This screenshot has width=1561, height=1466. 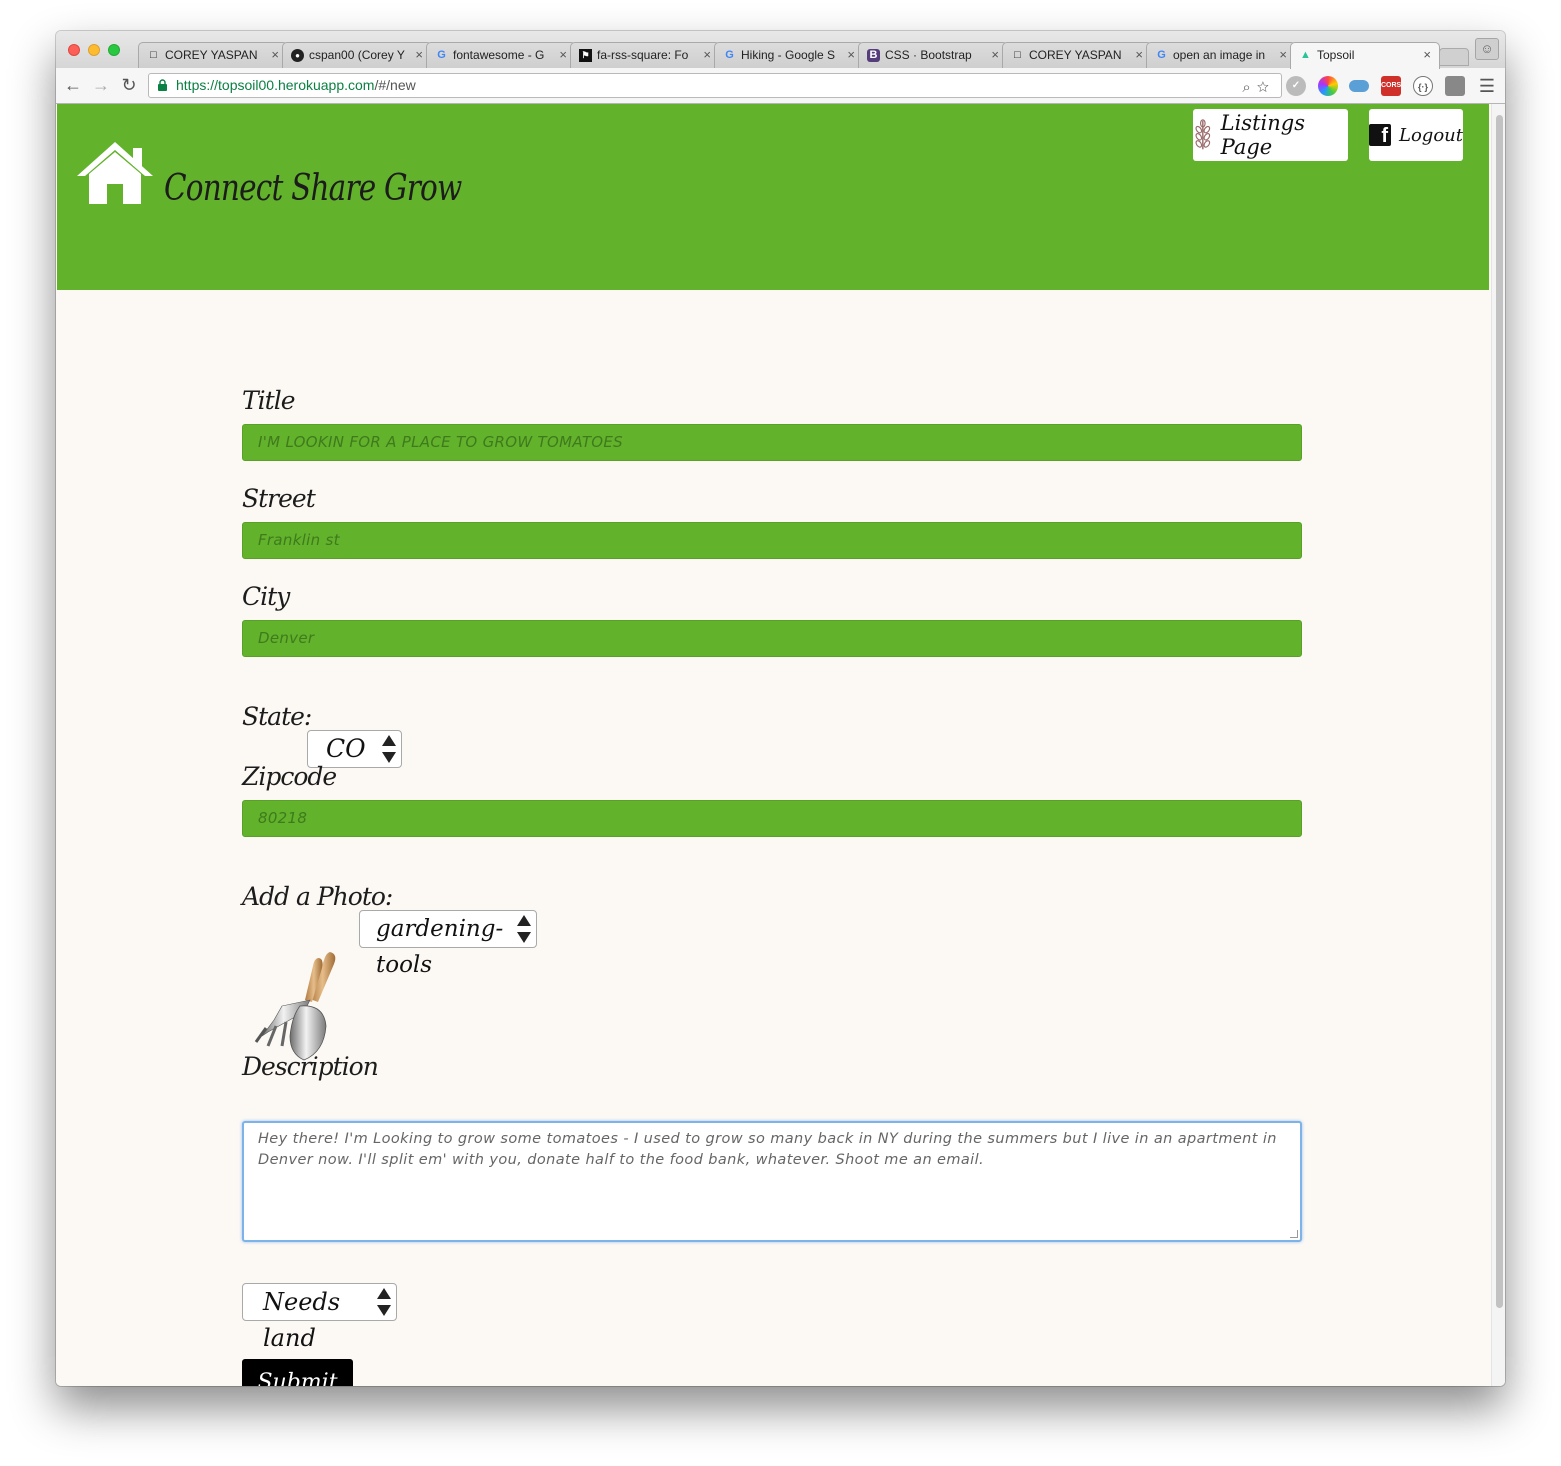 I want to click on title-input: I'M LOOKIN FOR A PLACE TO GROW TOMATOES, so click(x=772, y=442).